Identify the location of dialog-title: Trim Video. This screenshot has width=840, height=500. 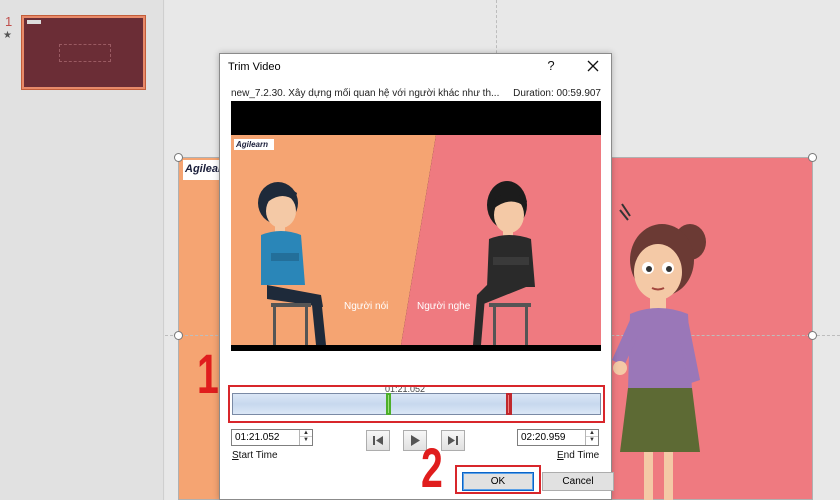
(254, 67).